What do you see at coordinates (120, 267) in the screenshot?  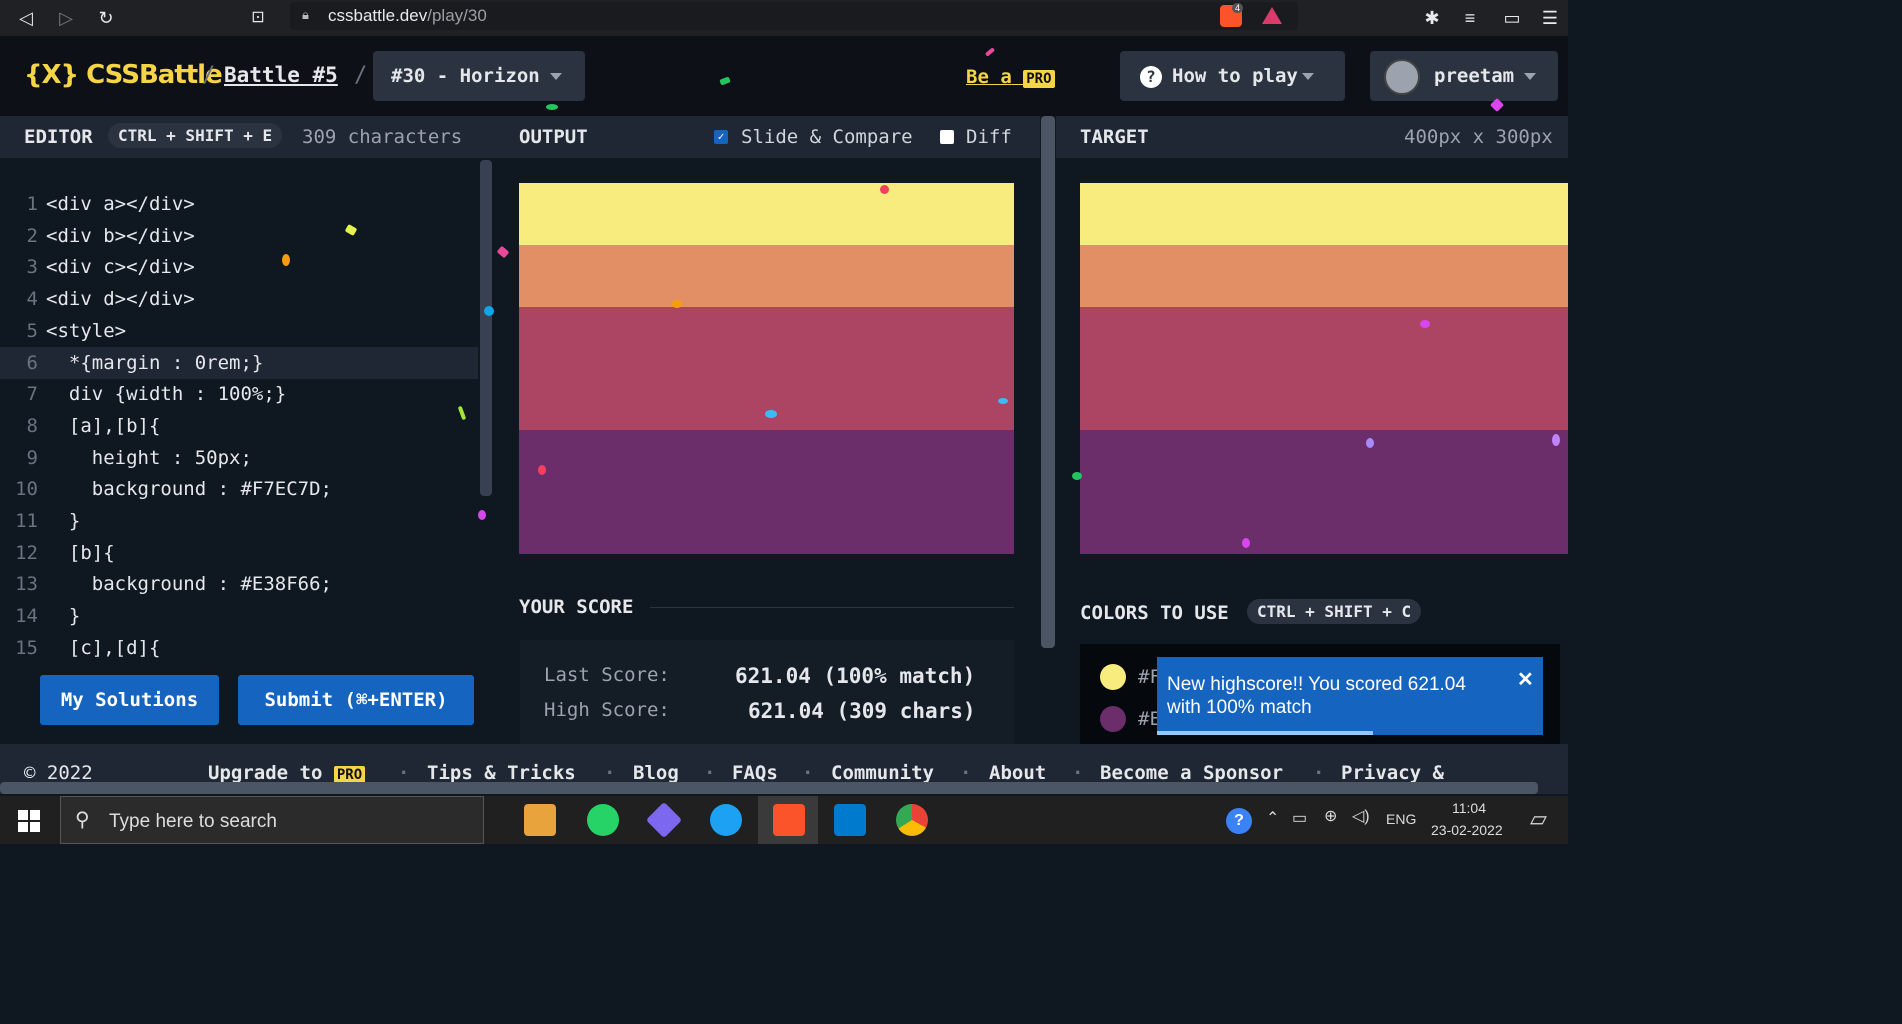 I see `code-text: <div c></div>` at bounding box center [120, 267].